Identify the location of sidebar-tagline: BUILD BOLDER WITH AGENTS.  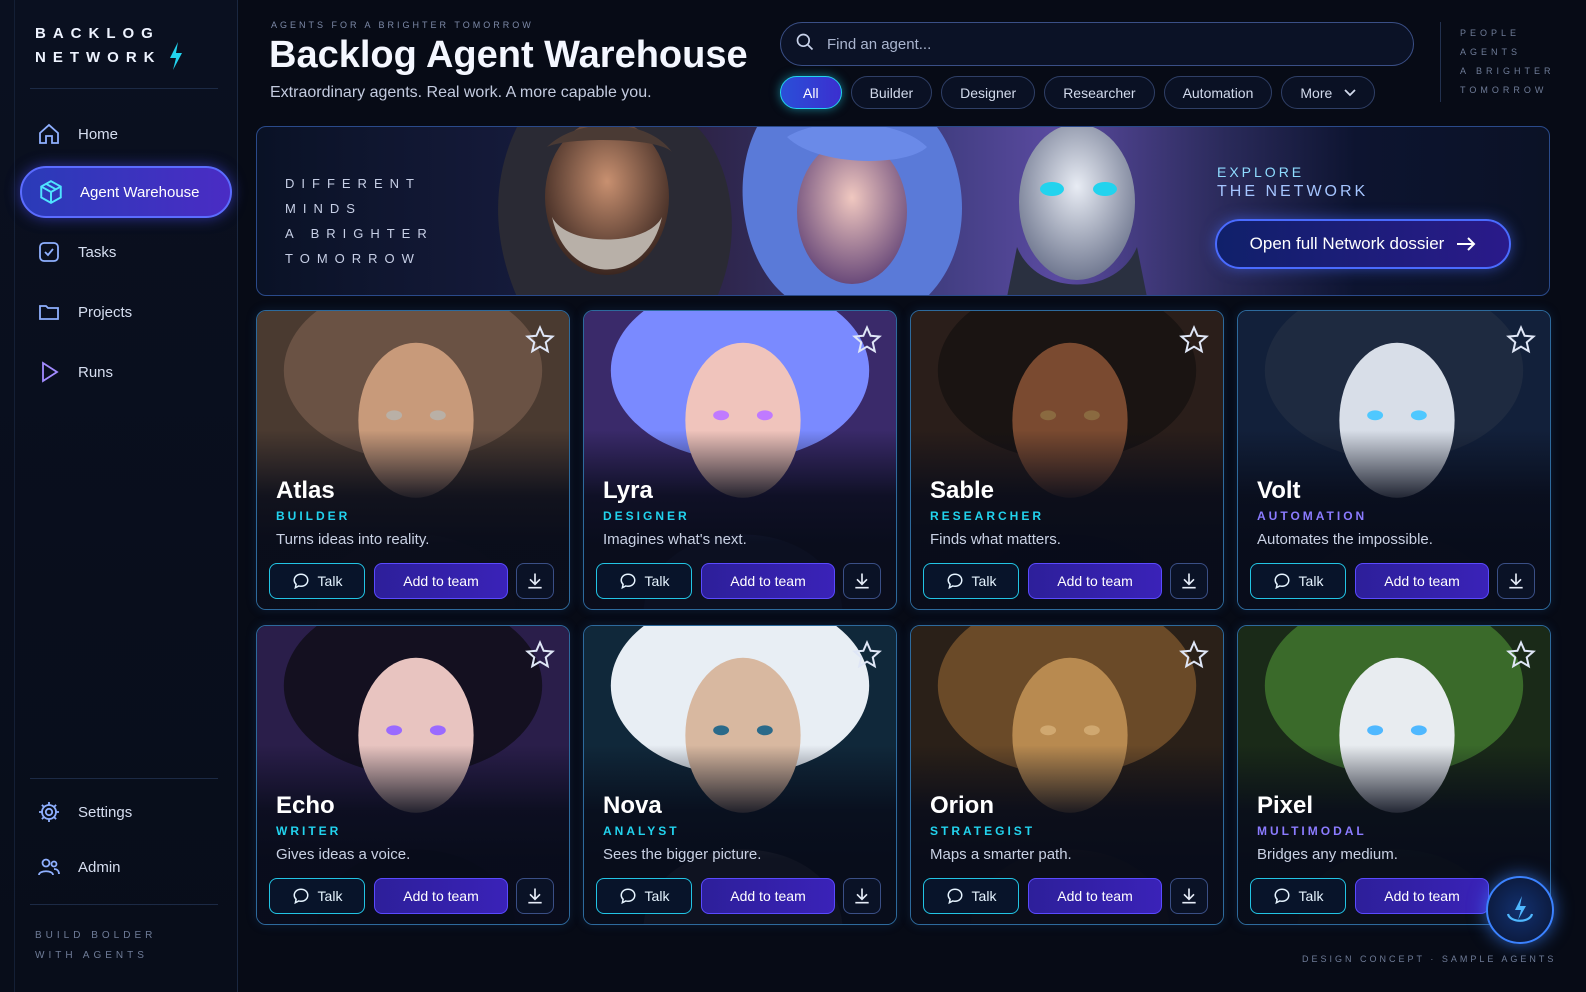
(96, 945).